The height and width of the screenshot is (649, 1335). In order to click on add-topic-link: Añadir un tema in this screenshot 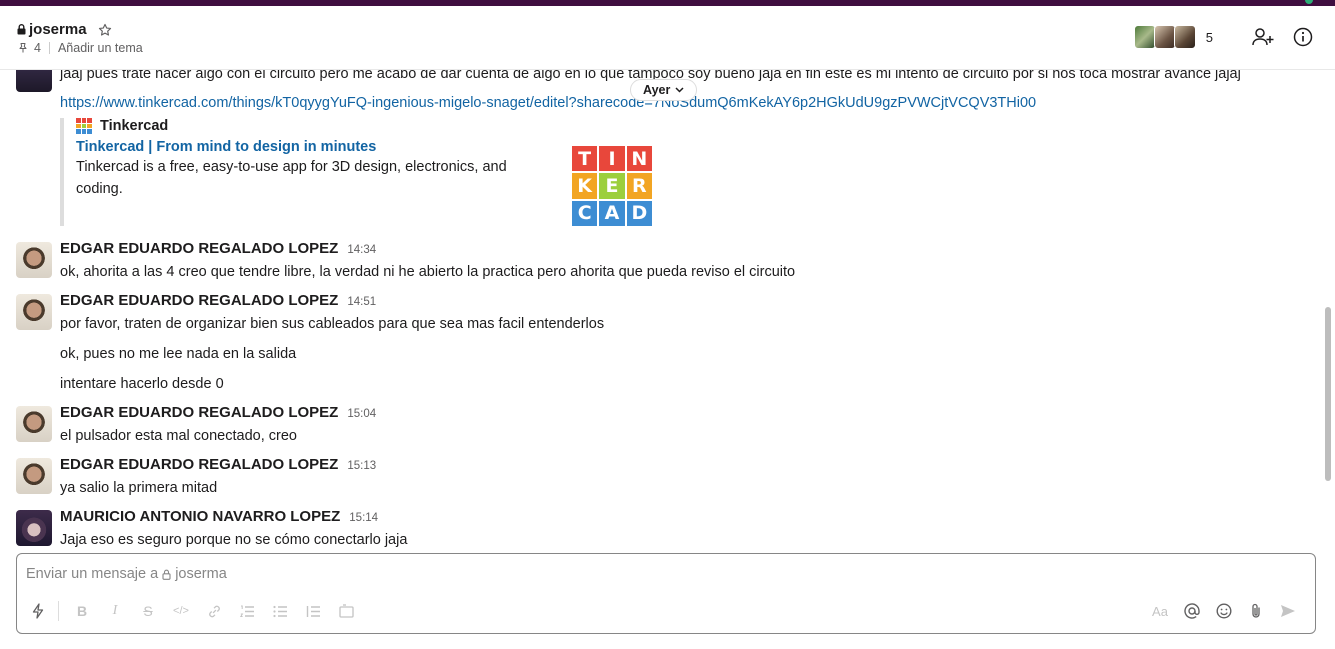, I will do `click(100, 48)`.